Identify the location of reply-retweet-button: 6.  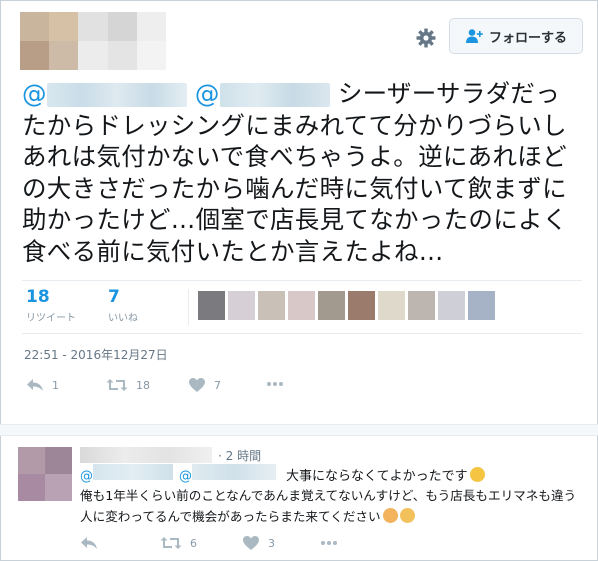
(178, 543).